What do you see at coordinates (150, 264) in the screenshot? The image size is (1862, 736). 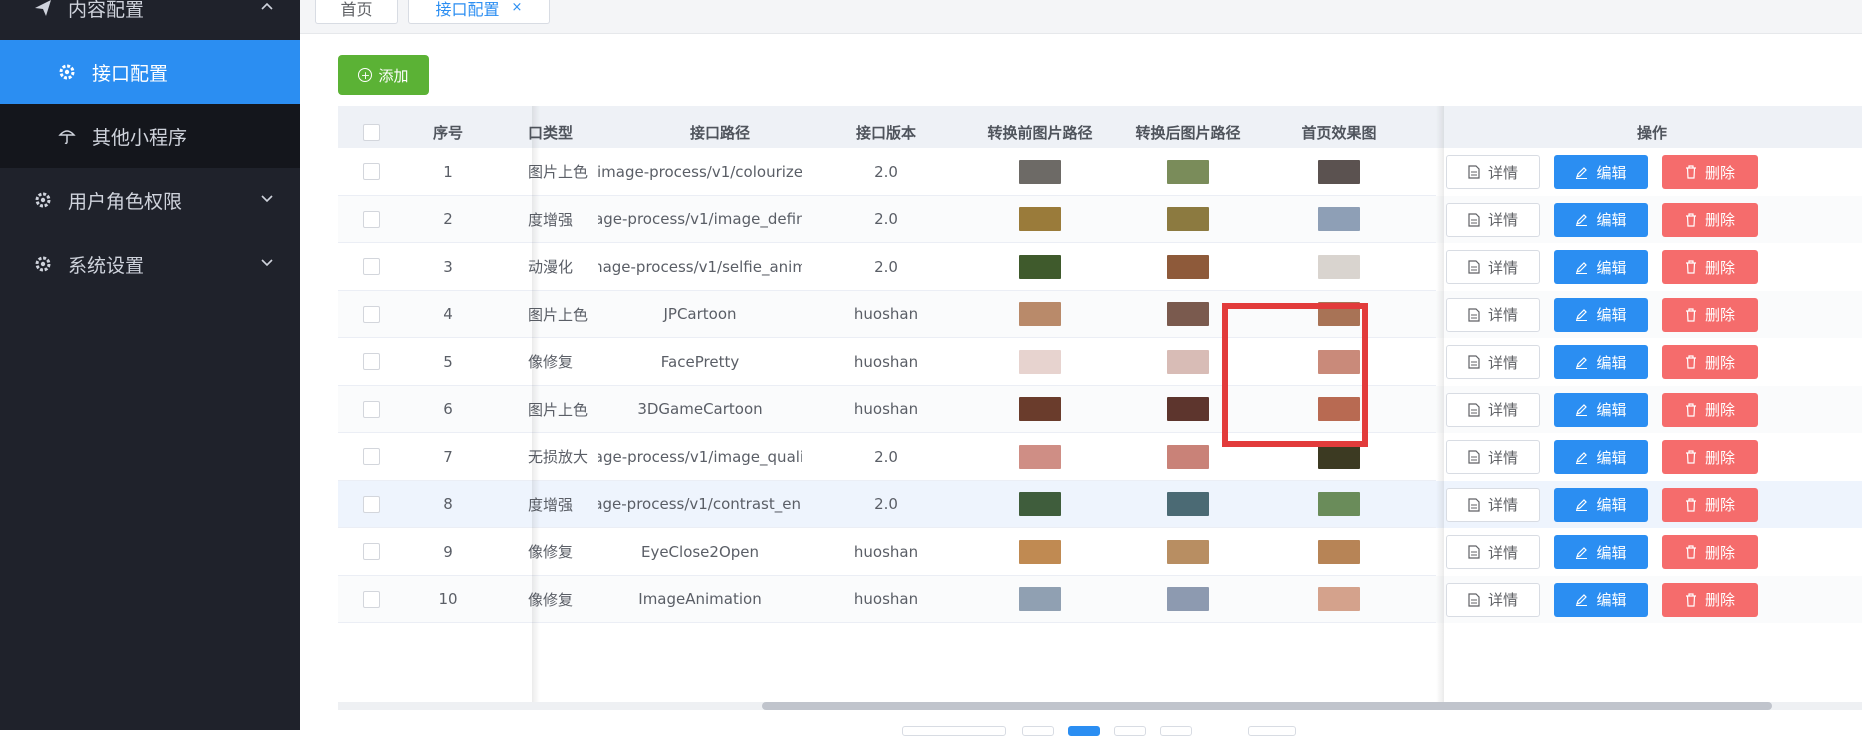 I see `sidebar-item-system-settings: 系统设置` at bounding box center [150, 264].